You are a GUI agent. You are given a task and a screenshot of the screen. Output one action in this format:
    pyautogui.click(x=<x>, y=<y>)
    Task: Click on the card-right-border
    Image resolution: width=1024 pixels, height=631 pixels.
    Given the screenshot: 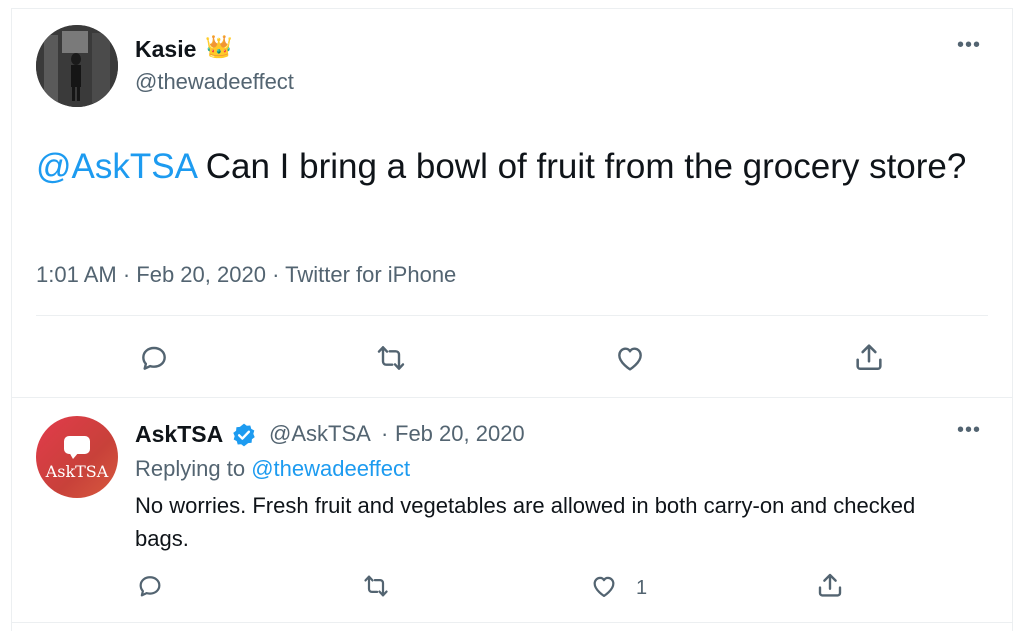 What is the action you would take?
    pyautogui.click(x=1012, y=319)
    